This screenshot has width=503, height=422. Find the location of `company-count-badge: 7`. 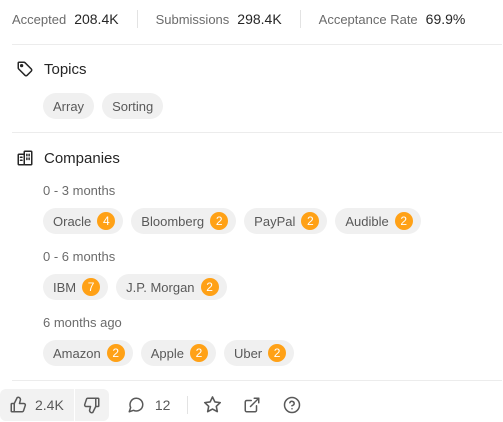

company-count-badge: 7 is located at coordinates (91, 287).